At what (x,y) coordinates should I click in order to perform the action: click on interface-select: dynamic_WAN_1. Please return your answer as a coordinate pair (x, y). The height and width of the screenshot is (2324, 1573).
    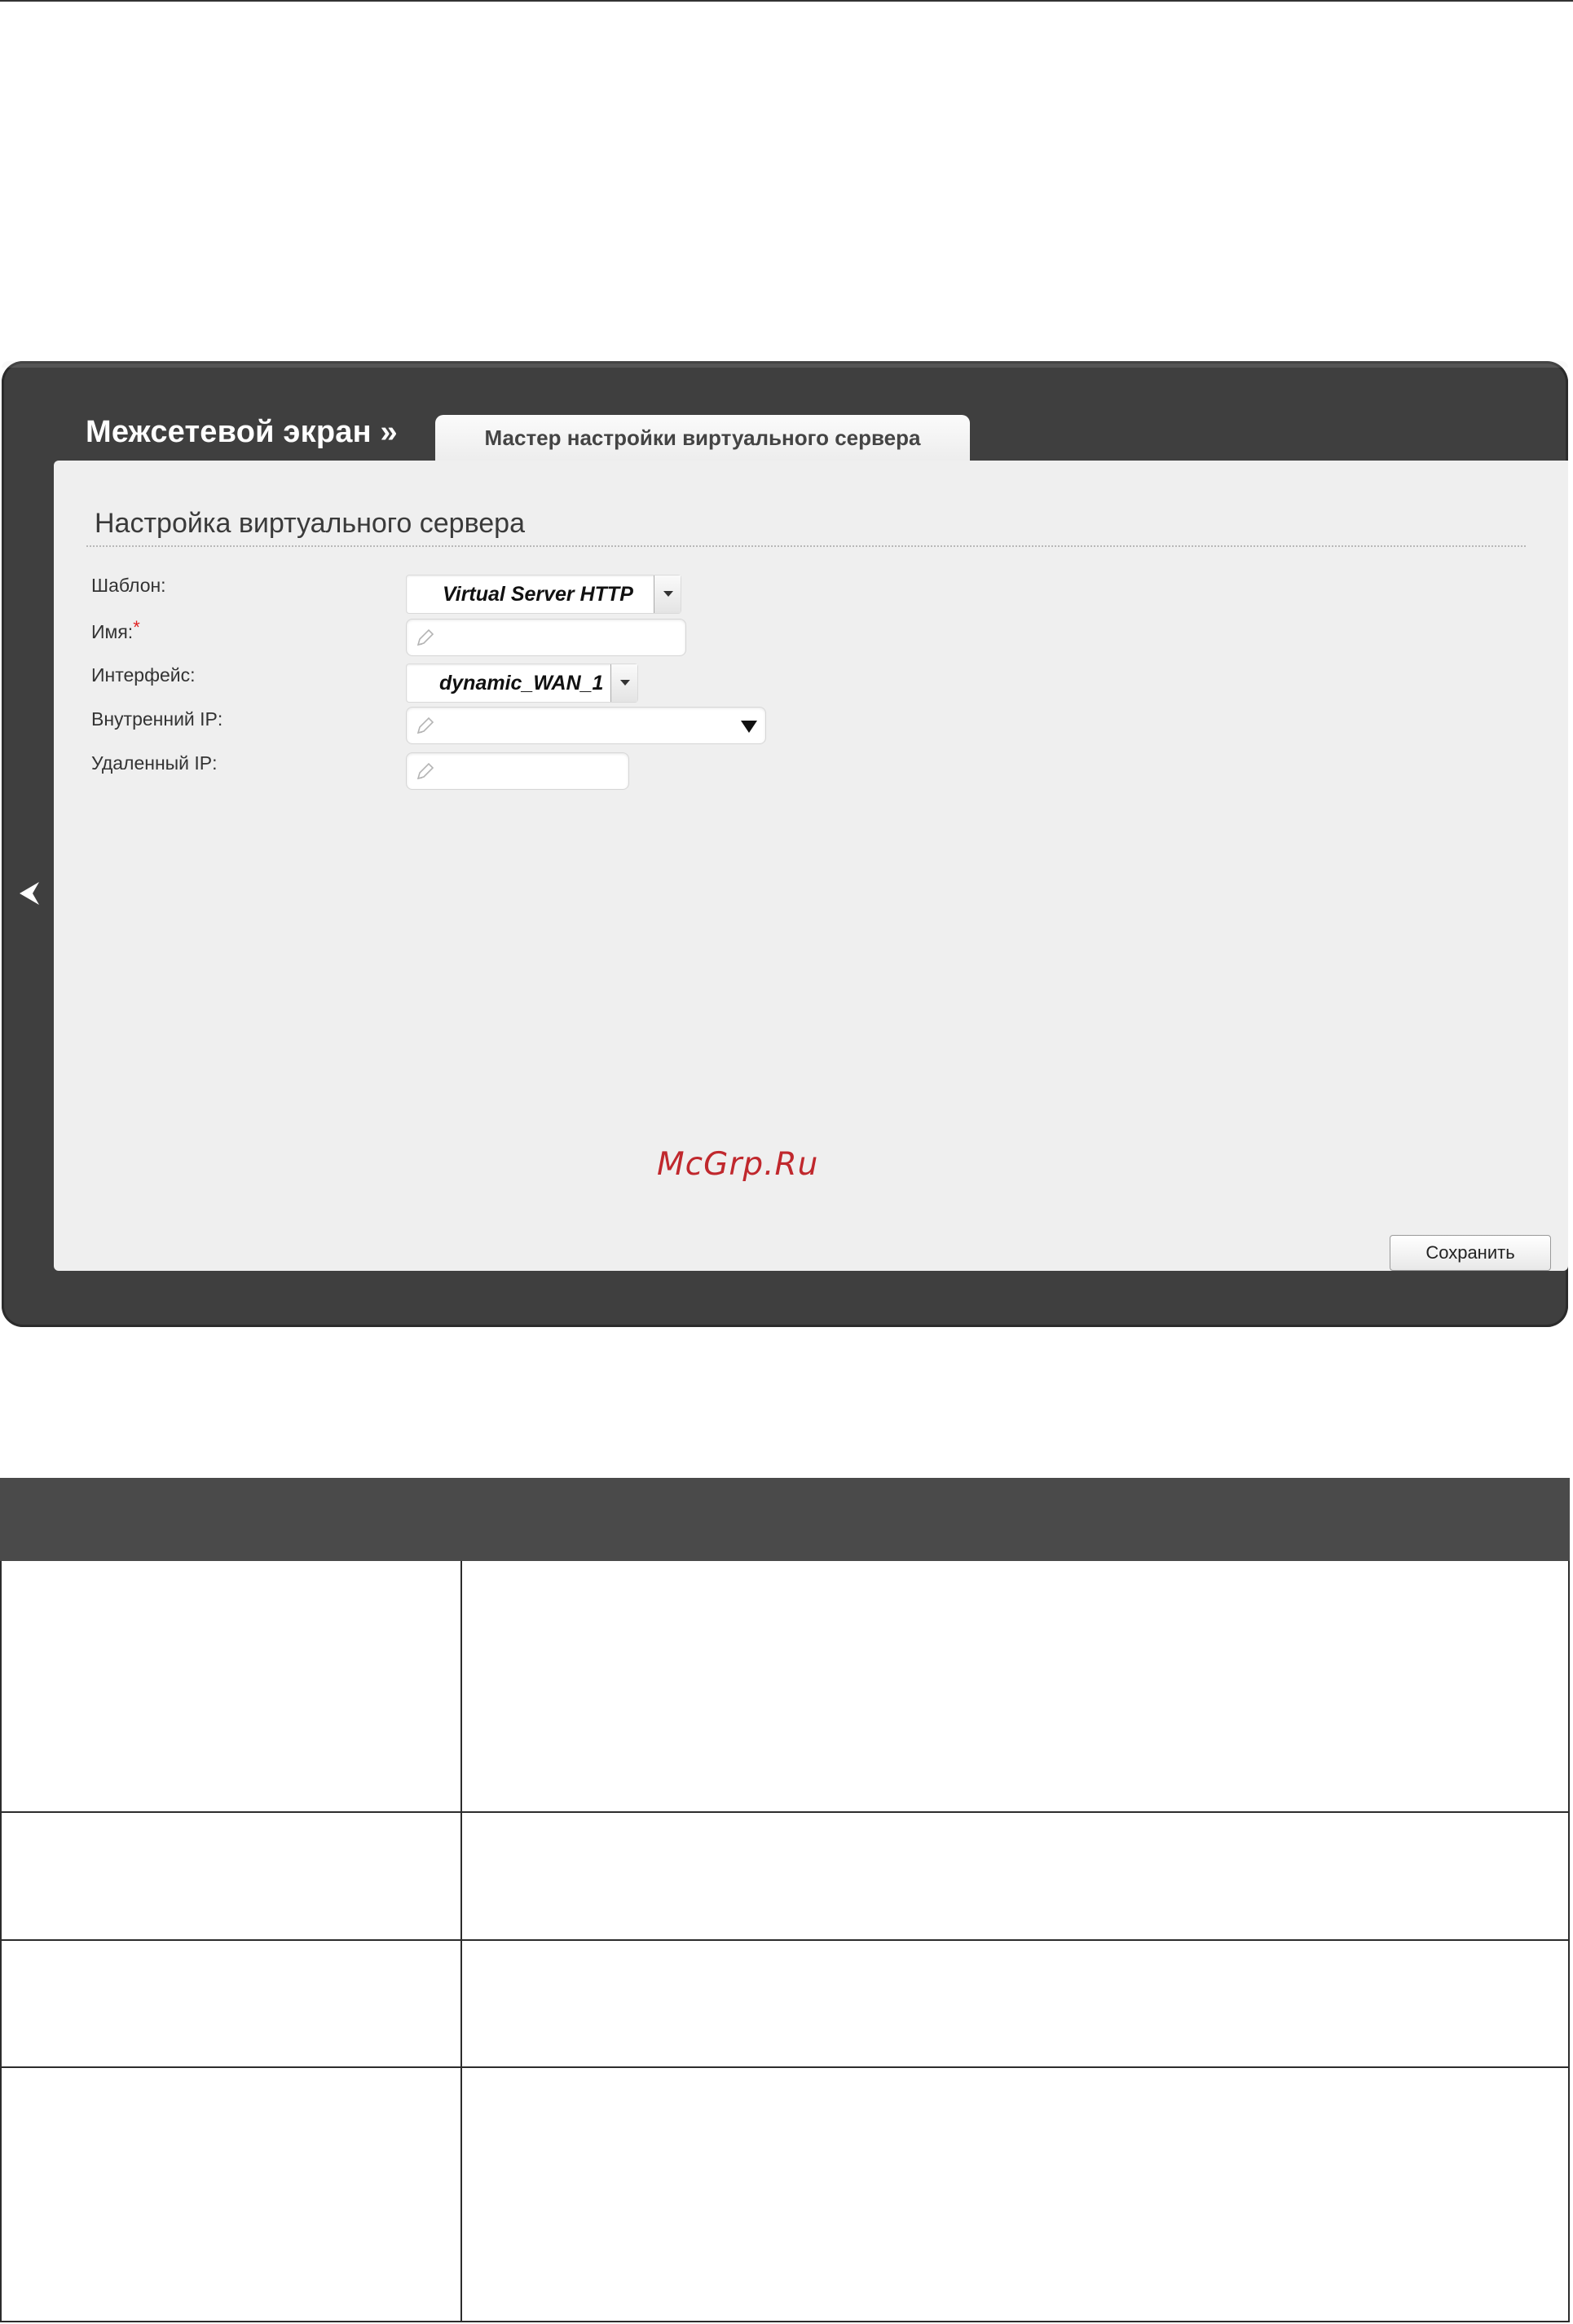
    Looking at the image, I should click on (522, 683).